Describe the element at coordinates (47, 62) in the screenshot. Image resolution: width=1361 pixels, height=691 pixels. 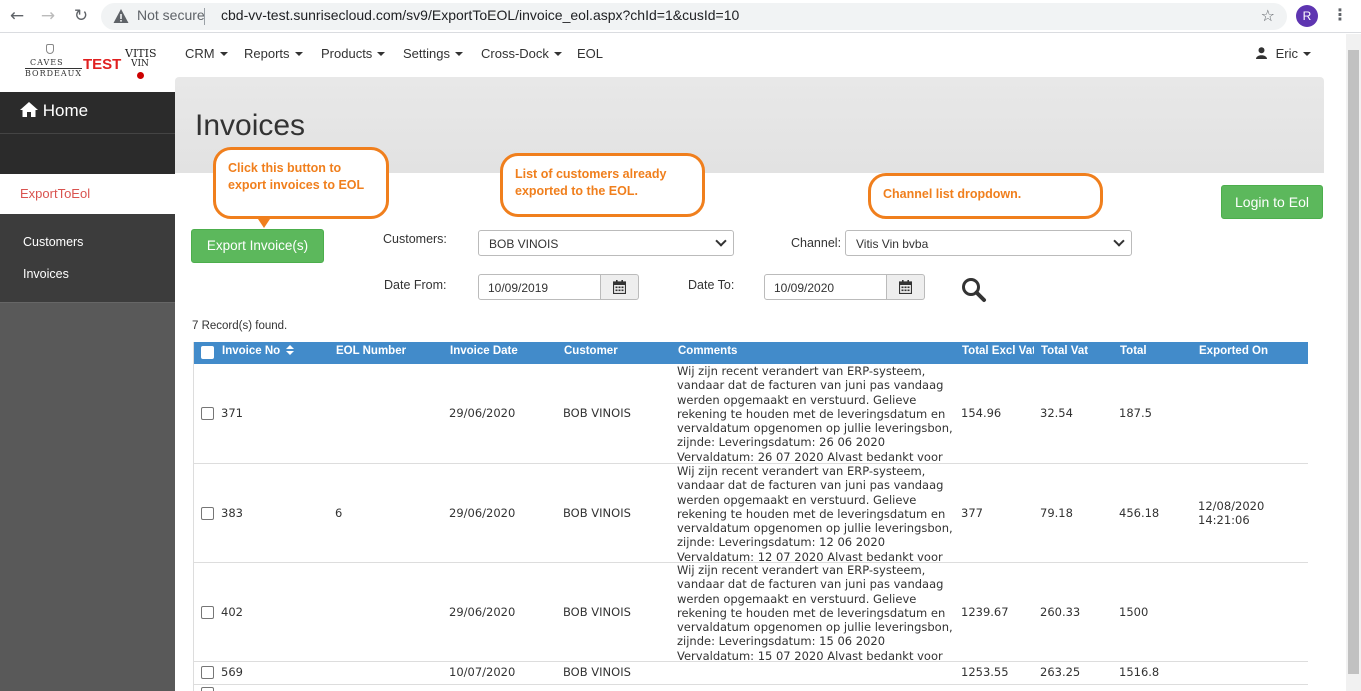
I see `logo-caves: CAVES` at that location.